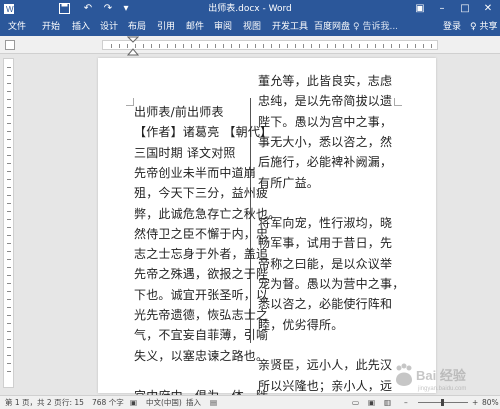  I want to click on zoom-in-icon: +, so click(475, 402).